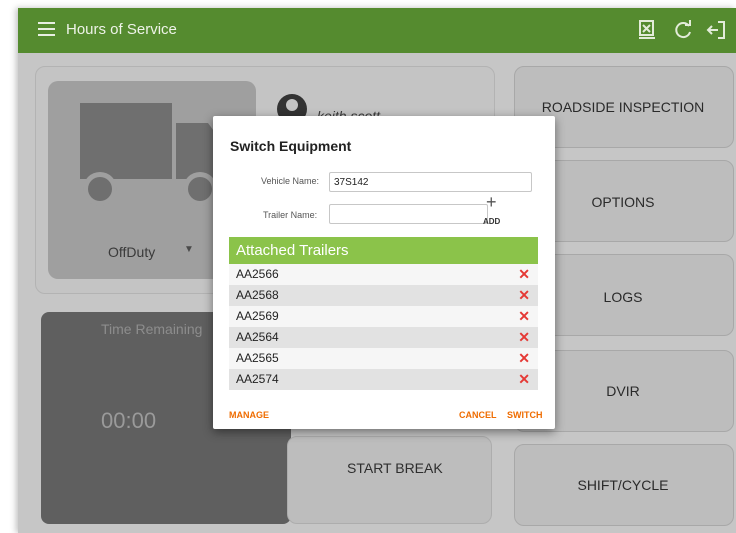 This screenshot has width=736, height=533. Describe the element at coordinates (395, 468) in the screenshot. I see `start-break-label: START BREAK` at that location.